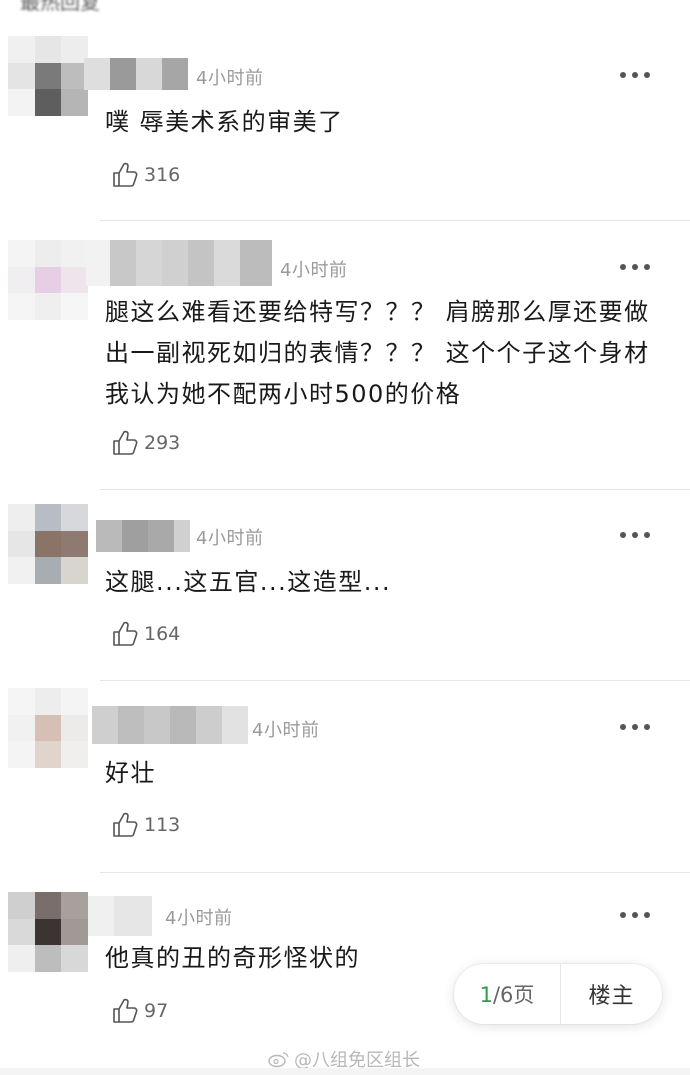 The image size is (690, 1075). I want to click on like-button: 97, so click(139, 1011).